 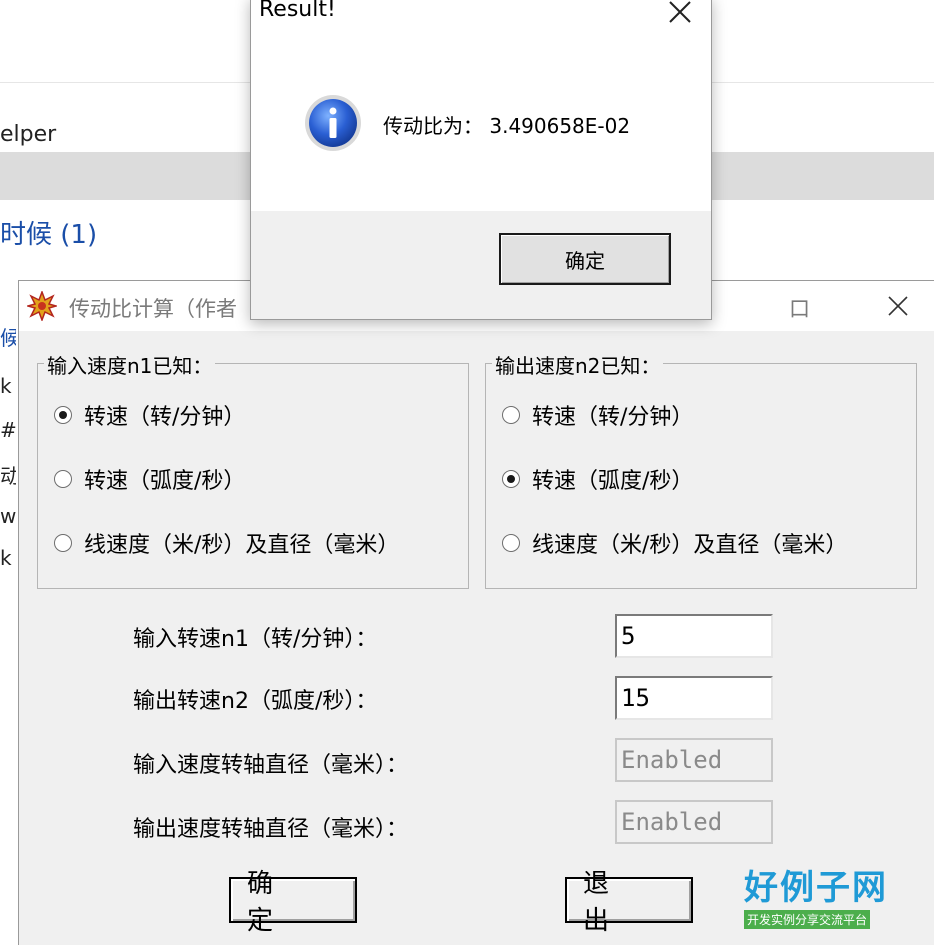 What do you see at coordinates (629, 902) in the screenshot?
I see `exit-button: 退 出` at bounding box center [629, 902].